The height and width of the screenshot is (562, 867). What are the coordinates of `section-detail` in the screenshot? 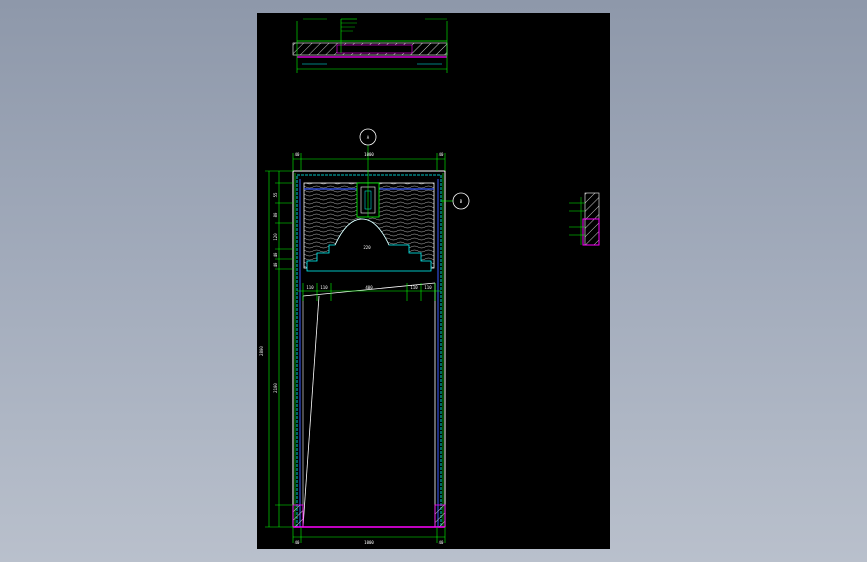 It's located at (584, 219).